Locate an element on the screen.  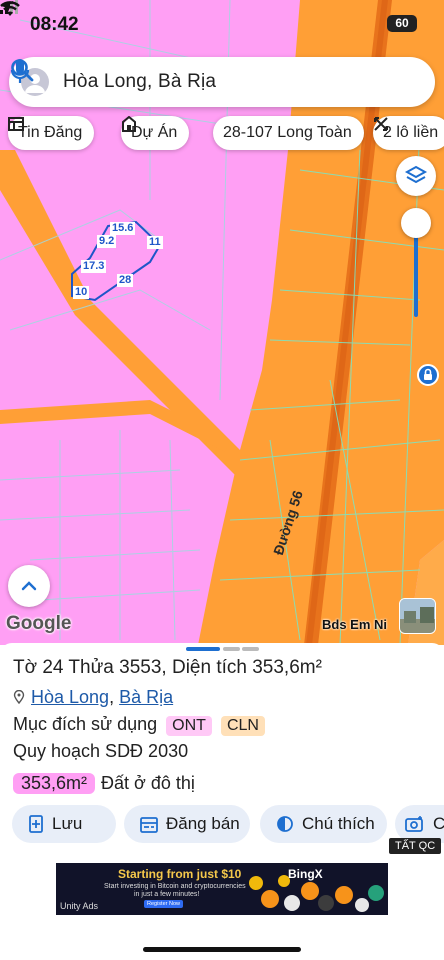
opacity-slider-track is located at coordinates (416, 271).